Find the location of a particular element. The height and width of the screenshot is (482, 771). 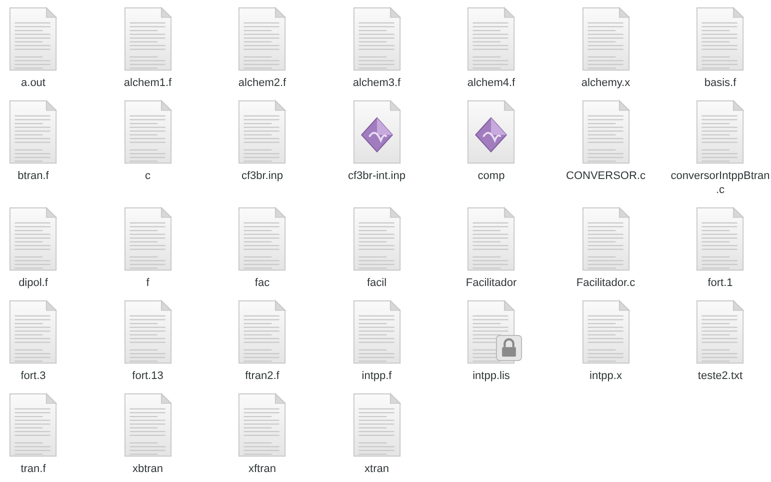

file-name: comp is located at coordinates (491, 176).